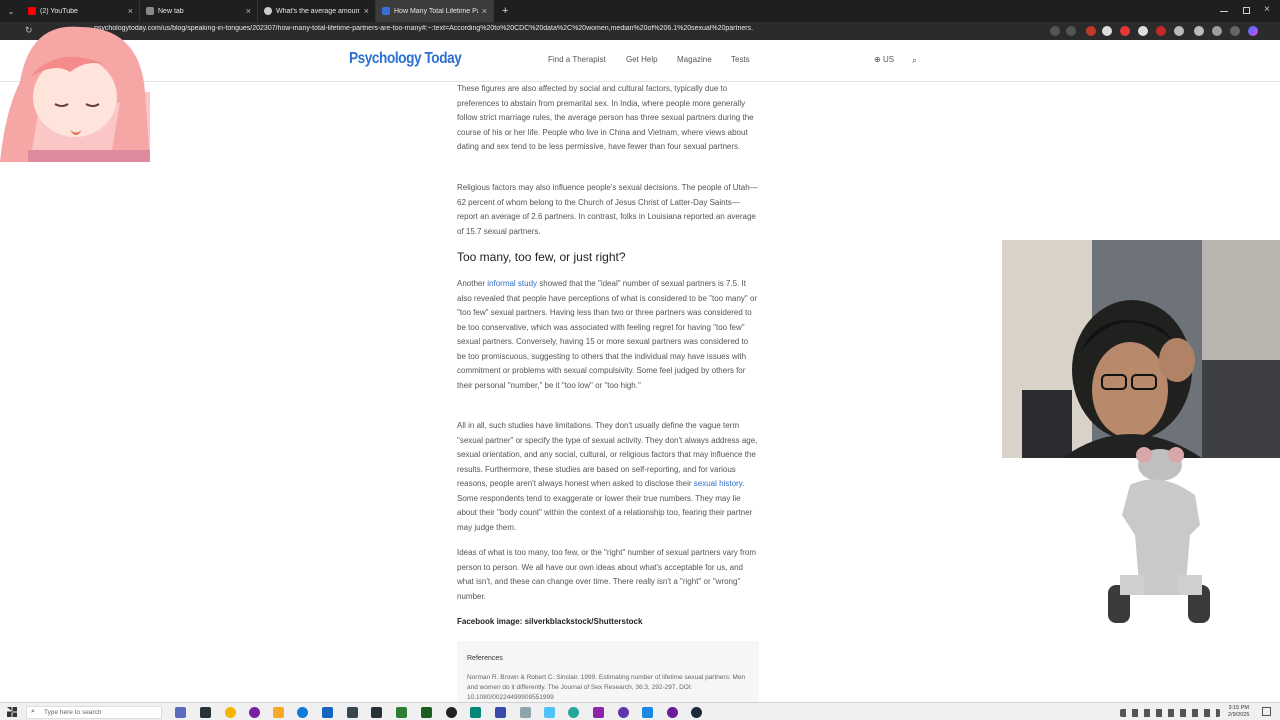 This screenshot has width=1280, height=720. What do you see at coordinates (718, 483) in the screenshot?
I see `sexual-history-link: sexual history` at bounding box center [718, 483].